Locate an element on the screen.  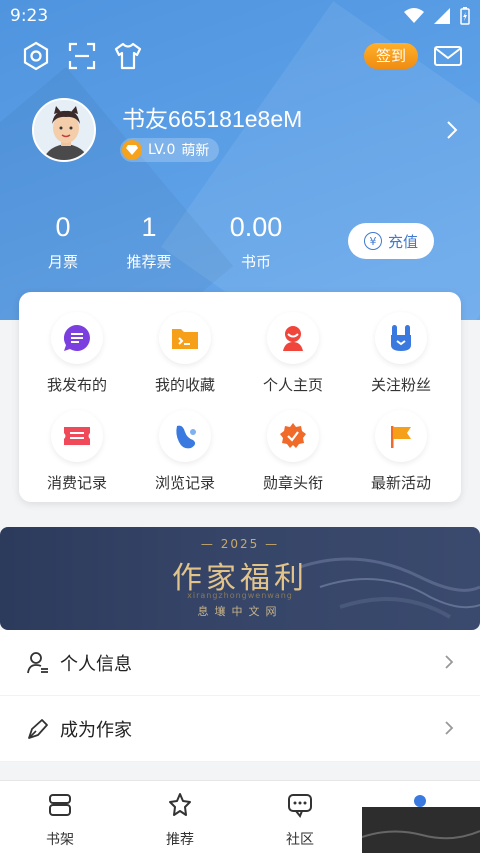
stat-book-coins: 0.00 书币 is located at coordinates (256, 242).